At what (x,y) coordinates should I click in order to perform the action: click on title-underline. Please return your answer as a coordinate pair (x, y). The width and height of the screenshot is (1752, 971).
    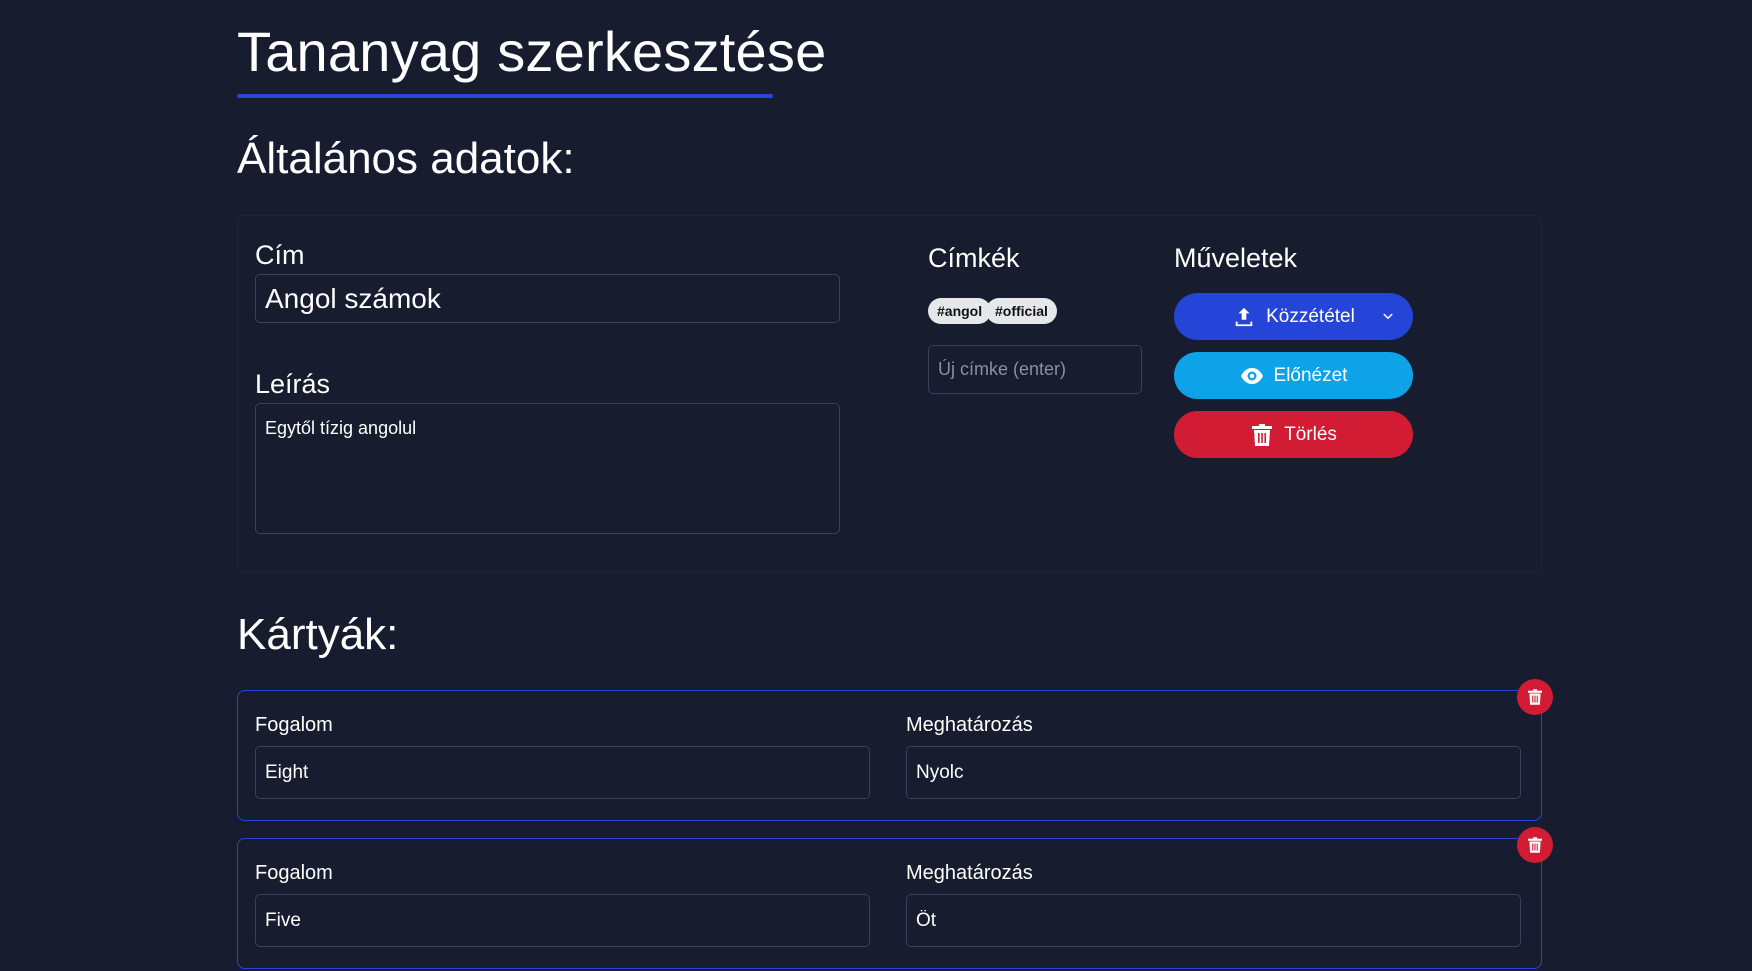
    Looking at the image, I should click on (505, 96).